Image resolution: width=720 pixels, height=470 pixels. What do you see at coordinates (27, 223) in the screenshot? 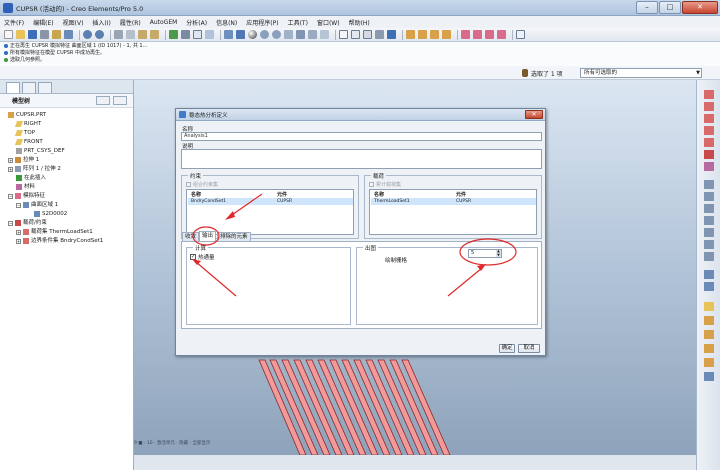
I see `tree-item-loads-constraints: − 载荷/约束` at bounding box center [27, 223].